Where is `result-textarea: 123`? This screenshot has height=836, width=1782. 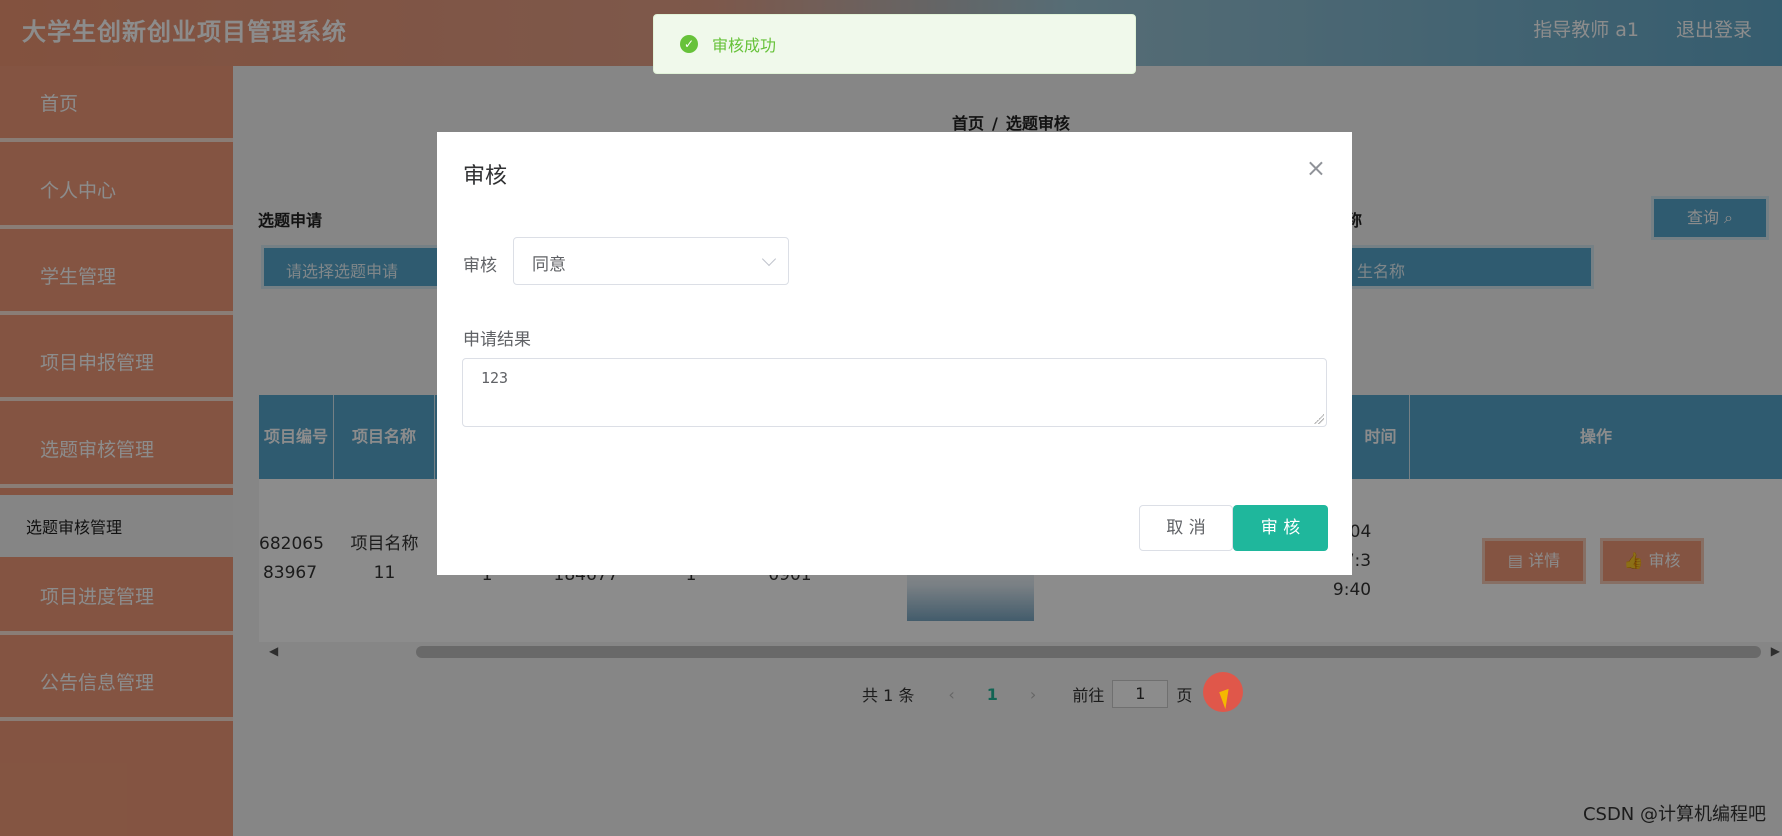 result-textarea: 123 is located at coordinates (894, 392).